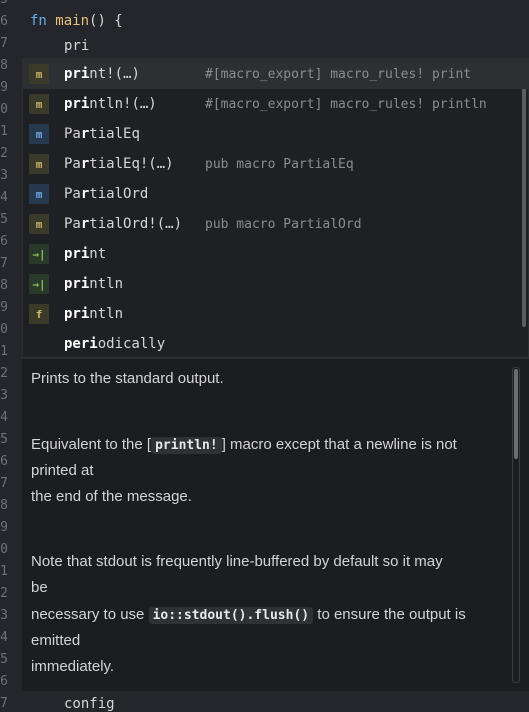 The height and width of the screenshot is (712, 529). Describe the element at coordinates (11, 356) in the screenshot. I see `line-number-gutter: 567890123456789012345678901234567` at that location.